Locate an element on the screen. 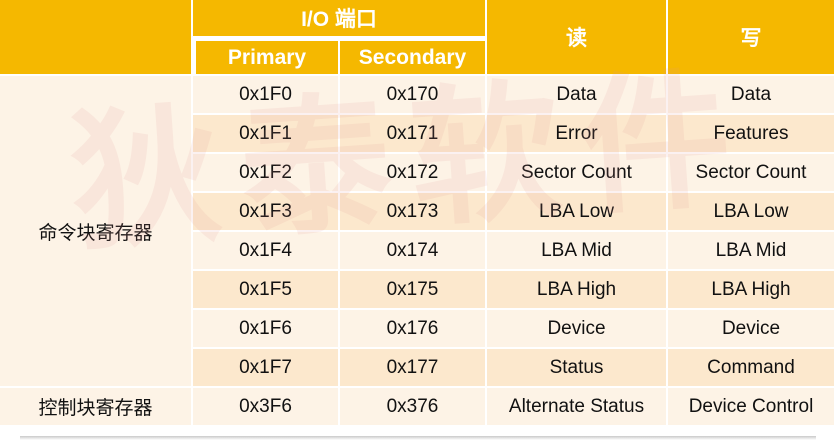 The width and height of the screenshot is (836, 445). header-corner is located at coordinates (96, 38).